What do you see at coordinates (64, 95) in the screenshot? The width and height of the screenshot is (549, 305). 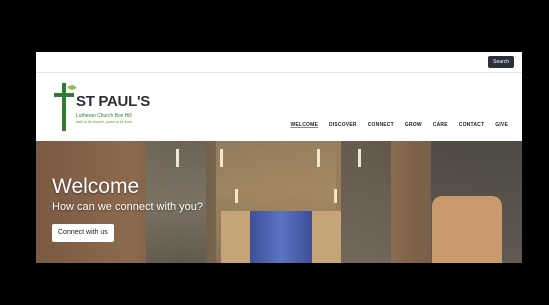 I see `cross-bar` at bounding box center [64, 95].